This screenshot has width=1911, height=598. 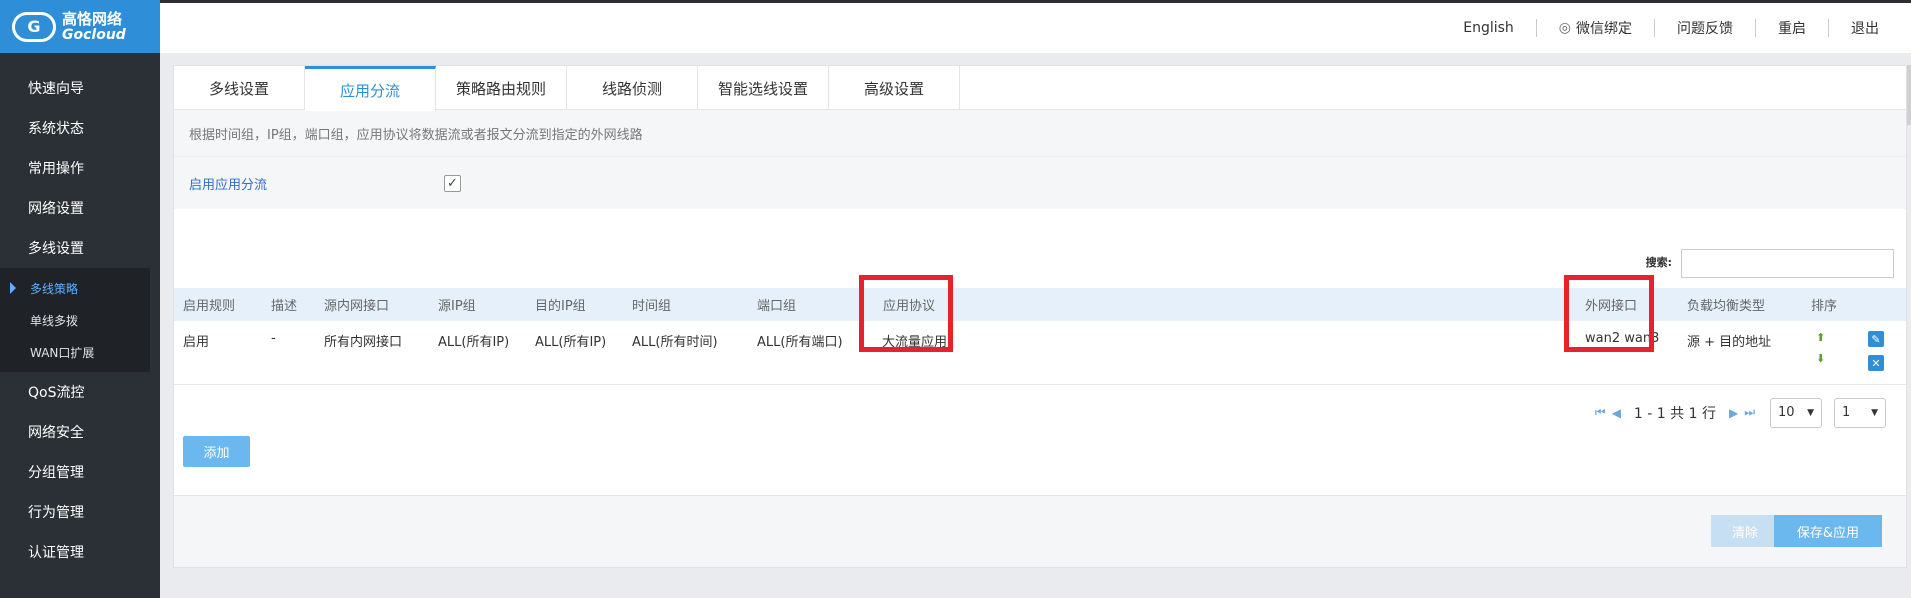 What do you see at coordinates (652, 306) in the screenshot?
I see `col-header-time-group: 时间组` at bounding box center [652, 306].